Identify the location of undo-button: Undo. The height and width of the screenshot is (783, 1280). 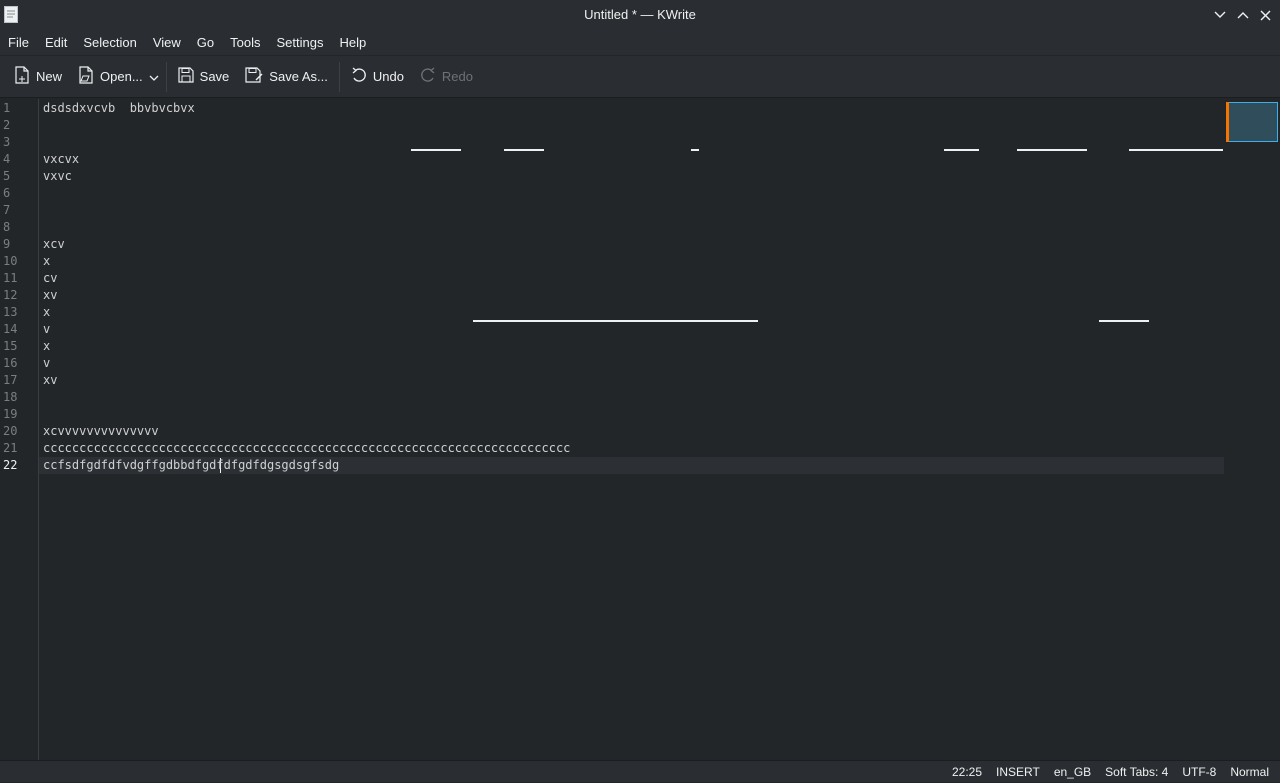
(377, 77).